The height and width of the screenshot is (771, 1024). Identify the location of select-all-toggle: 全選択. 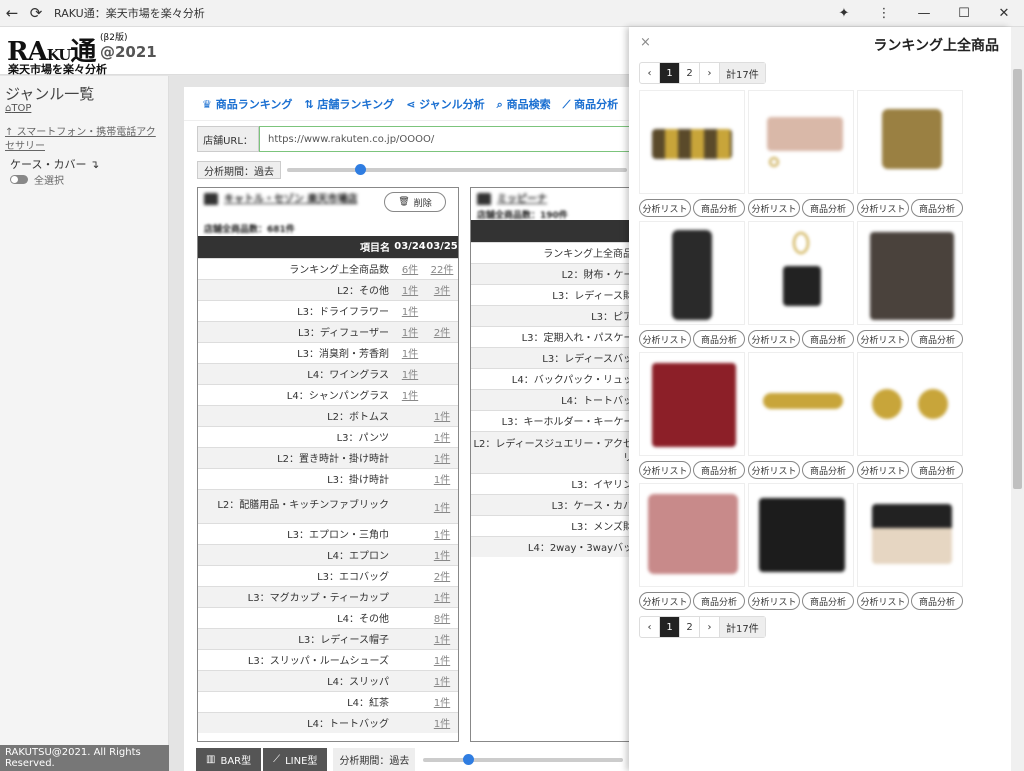
(37, 179).